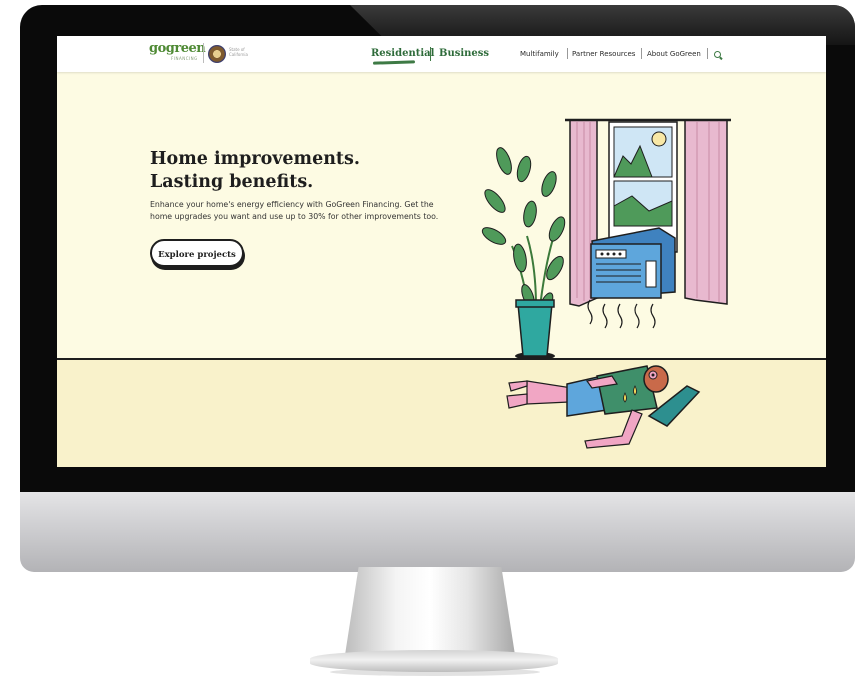 The height and width of the screenshot is (693, 861). Describe the element at coordinates (217, 54) in the screenshot. I see `state-seal-icon` at that location.